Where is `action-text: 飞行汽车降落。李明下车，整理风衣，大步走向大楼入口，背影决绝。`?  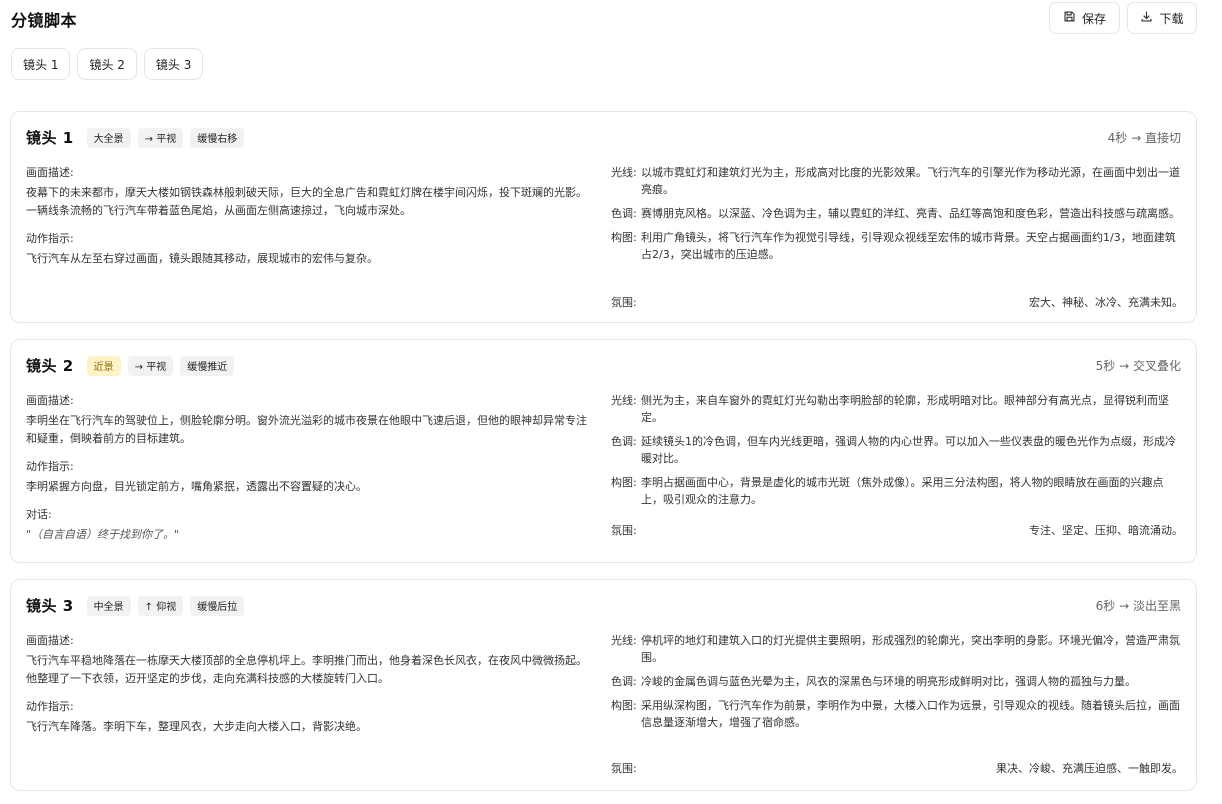
action-text: 飞行汽车降落。李明下车，整理风衣，大步走向大楼入口，背影决绝。 is located at coordinates (196, 726).